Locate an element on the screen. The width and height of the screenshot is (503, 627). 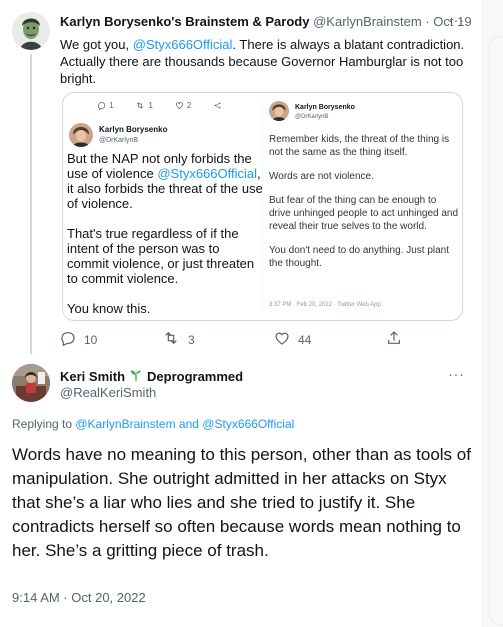
mini-reply-count: 1 is located at coordinates (111, 105).